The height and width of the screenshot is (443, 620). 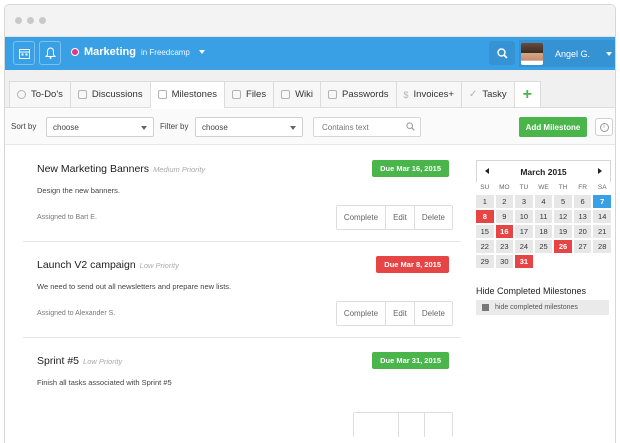 I want to click on tab-invoices: $ Invoices+, so click(x=428, y=94).